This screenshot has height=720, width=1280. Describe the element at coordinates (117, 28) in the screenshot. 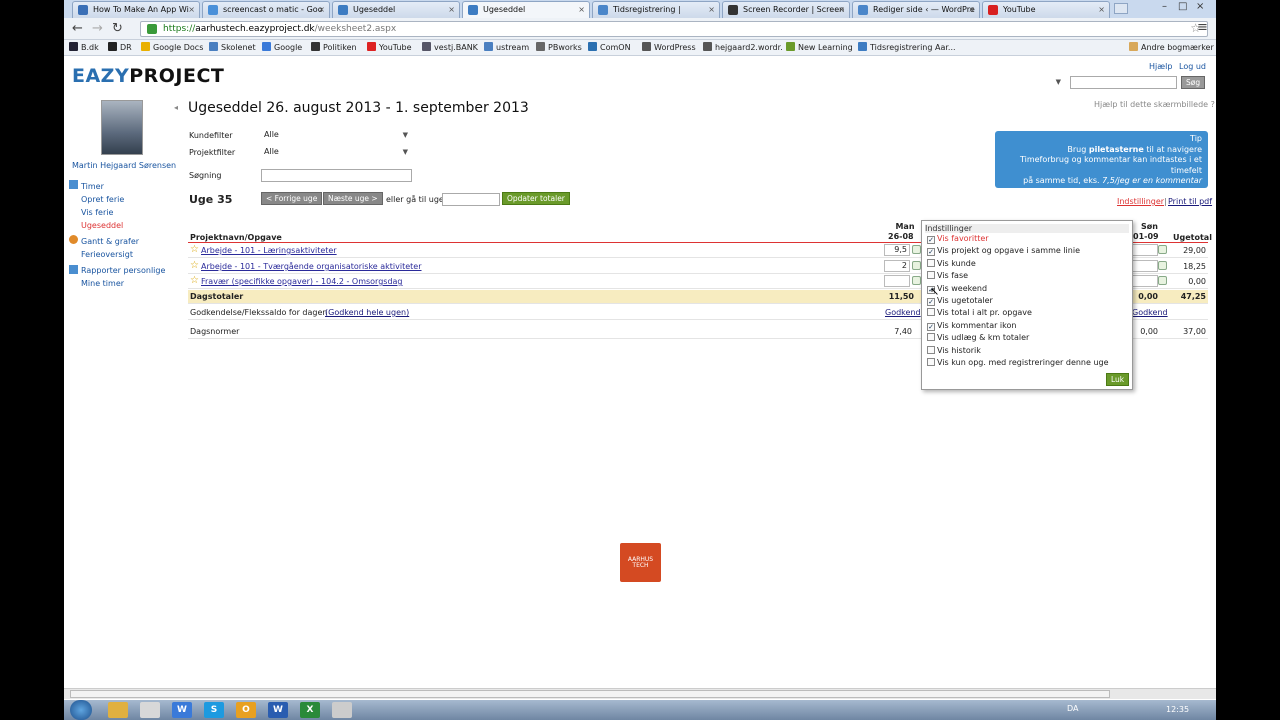

I see `reload-icon: ↻` at that location.